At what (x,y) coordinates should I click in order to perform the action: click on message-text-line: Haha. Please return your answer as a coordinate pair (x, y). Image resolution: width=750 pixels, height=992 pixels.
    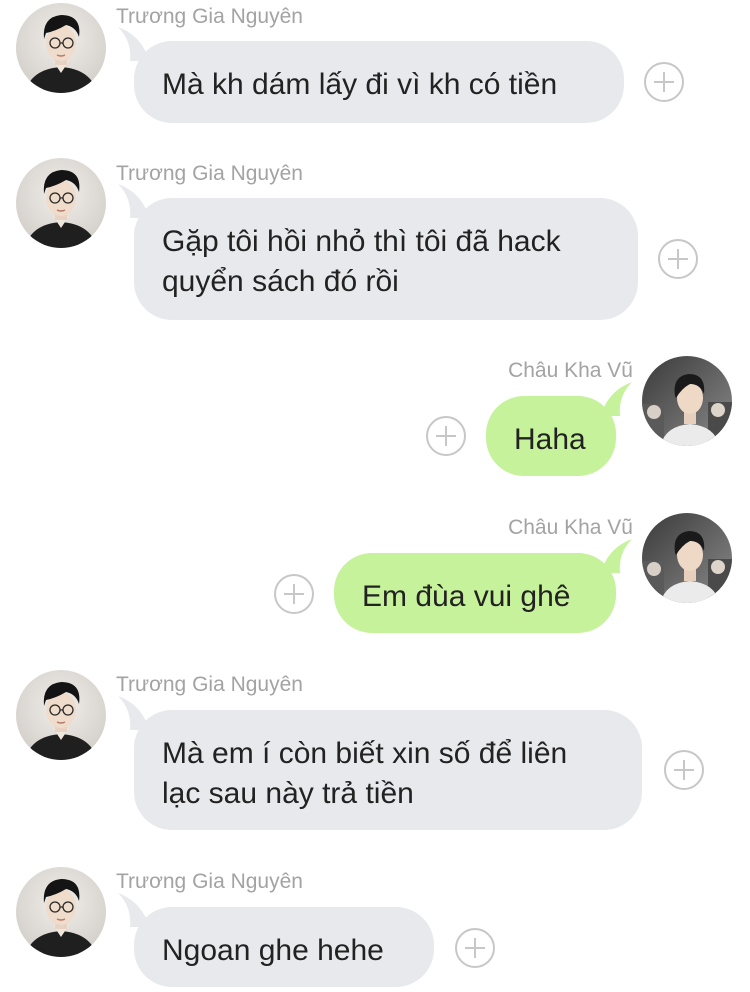
    Looking at the image, I should click on (550, 439).